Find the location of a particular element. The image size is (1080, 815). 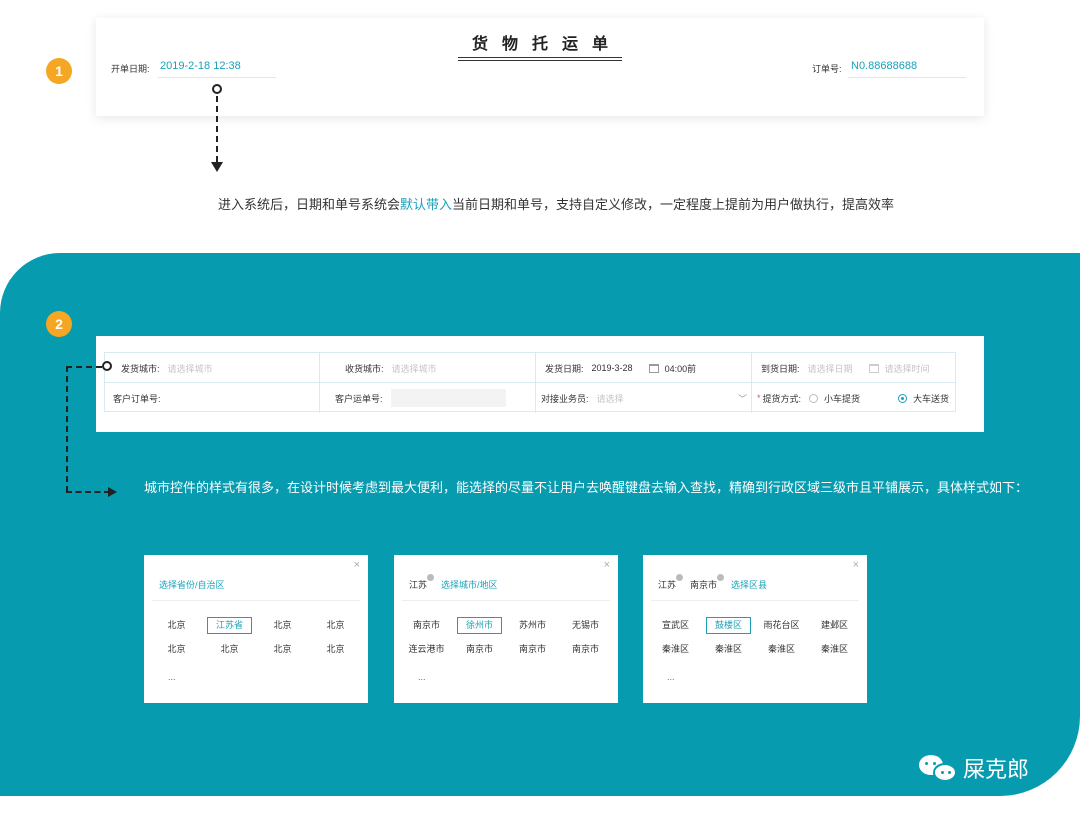

receive-city-label: 收货城市: is located at coordinates (364, 368).